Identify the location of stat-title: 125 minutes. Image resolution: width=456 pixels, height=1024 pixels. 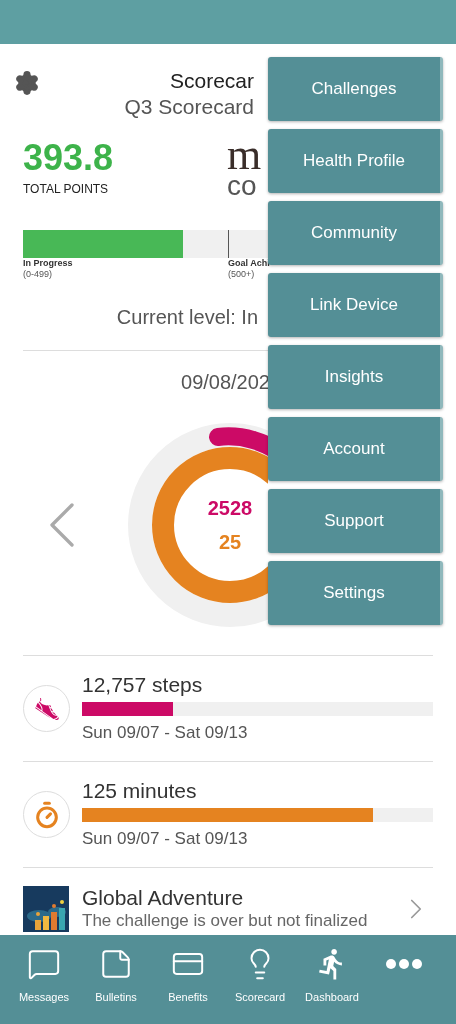
(140, 790).